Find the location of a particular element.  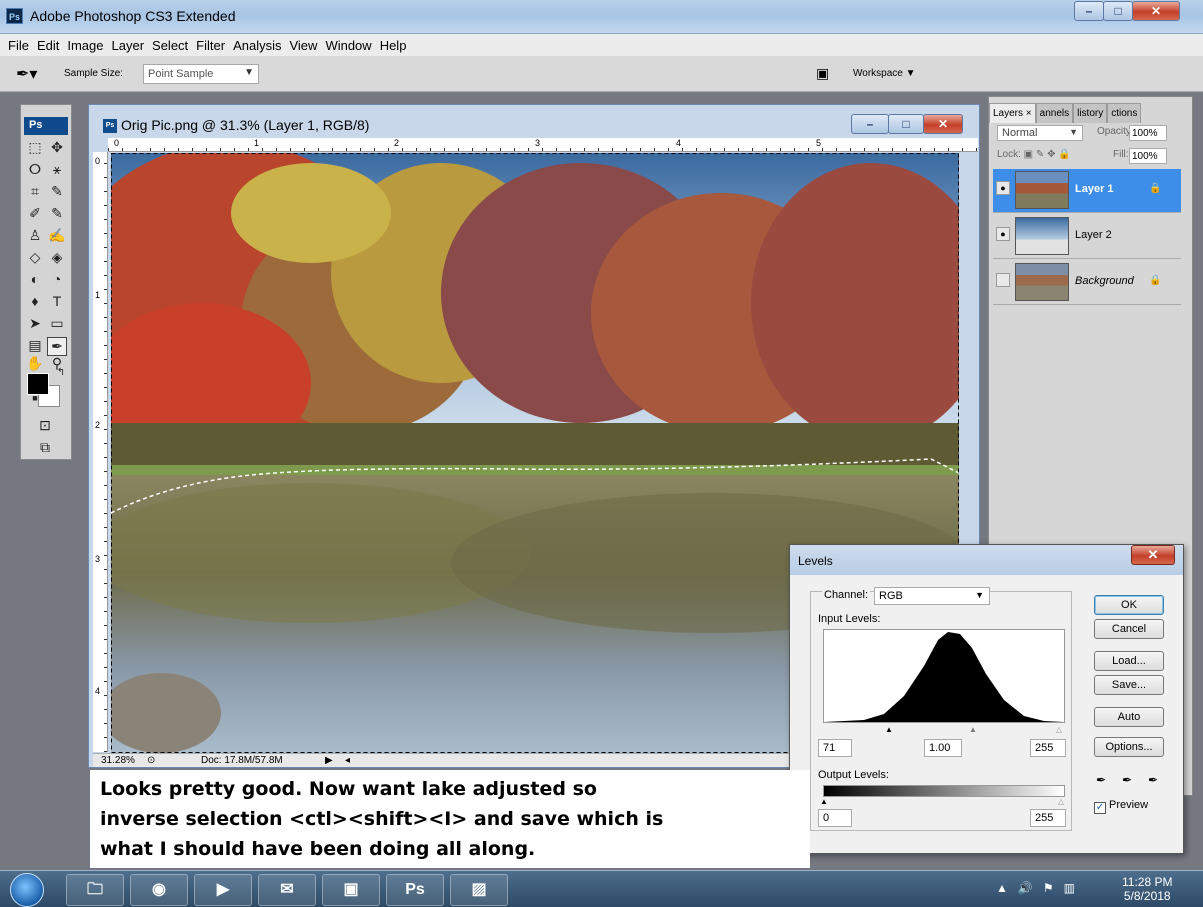

blur-tool-icon: ◐ is located at coordinates (35, 279).